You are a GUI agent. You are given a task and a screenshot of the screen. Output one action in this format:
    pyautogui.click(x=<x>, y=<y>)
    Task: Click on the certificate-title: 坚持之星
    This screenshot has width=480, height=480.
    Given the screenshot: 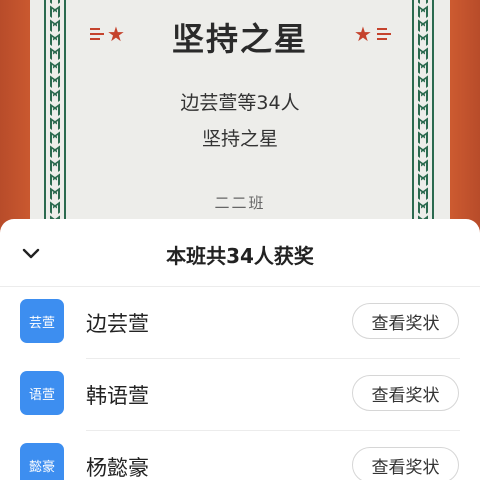 What is the action you would take?
    pyautogui.click(x=239, y=39)
    